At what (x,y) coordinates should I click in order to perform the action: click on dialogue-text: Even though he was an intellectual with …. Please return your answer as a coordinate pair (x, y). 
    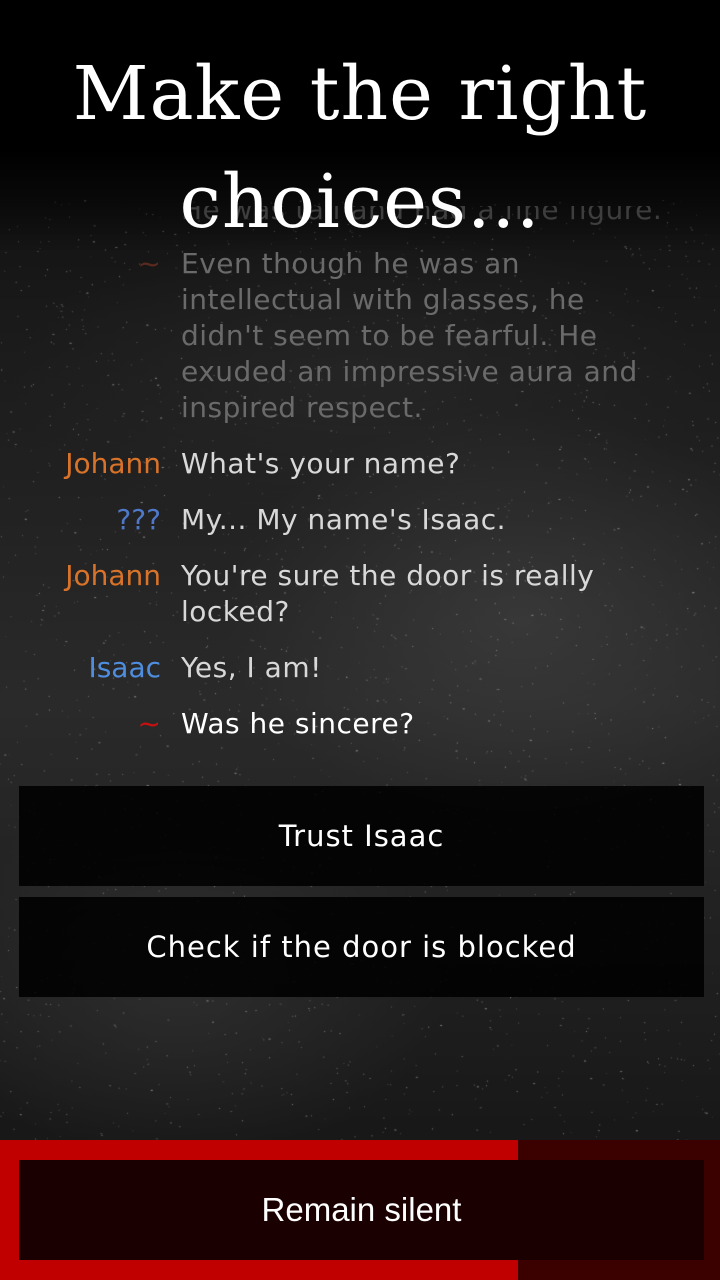
    Looking at the image, I should click on (409, 335).